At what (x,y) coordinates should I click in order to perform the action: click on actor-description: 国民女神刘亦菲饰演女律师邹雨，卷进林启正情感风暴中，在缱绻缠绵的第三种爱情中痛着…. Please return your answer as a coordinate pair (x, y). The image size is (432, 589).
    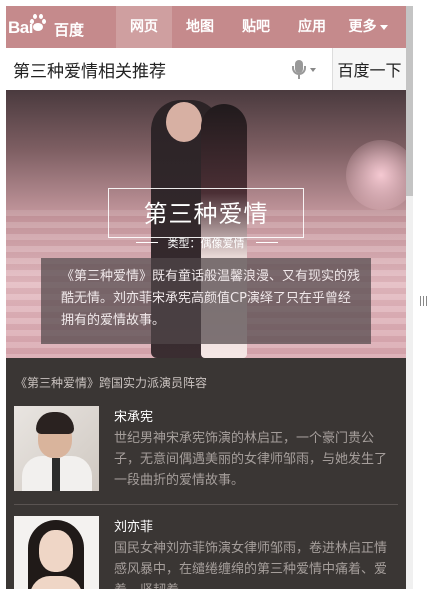
    Looking at the image, I should click on (251, 565).